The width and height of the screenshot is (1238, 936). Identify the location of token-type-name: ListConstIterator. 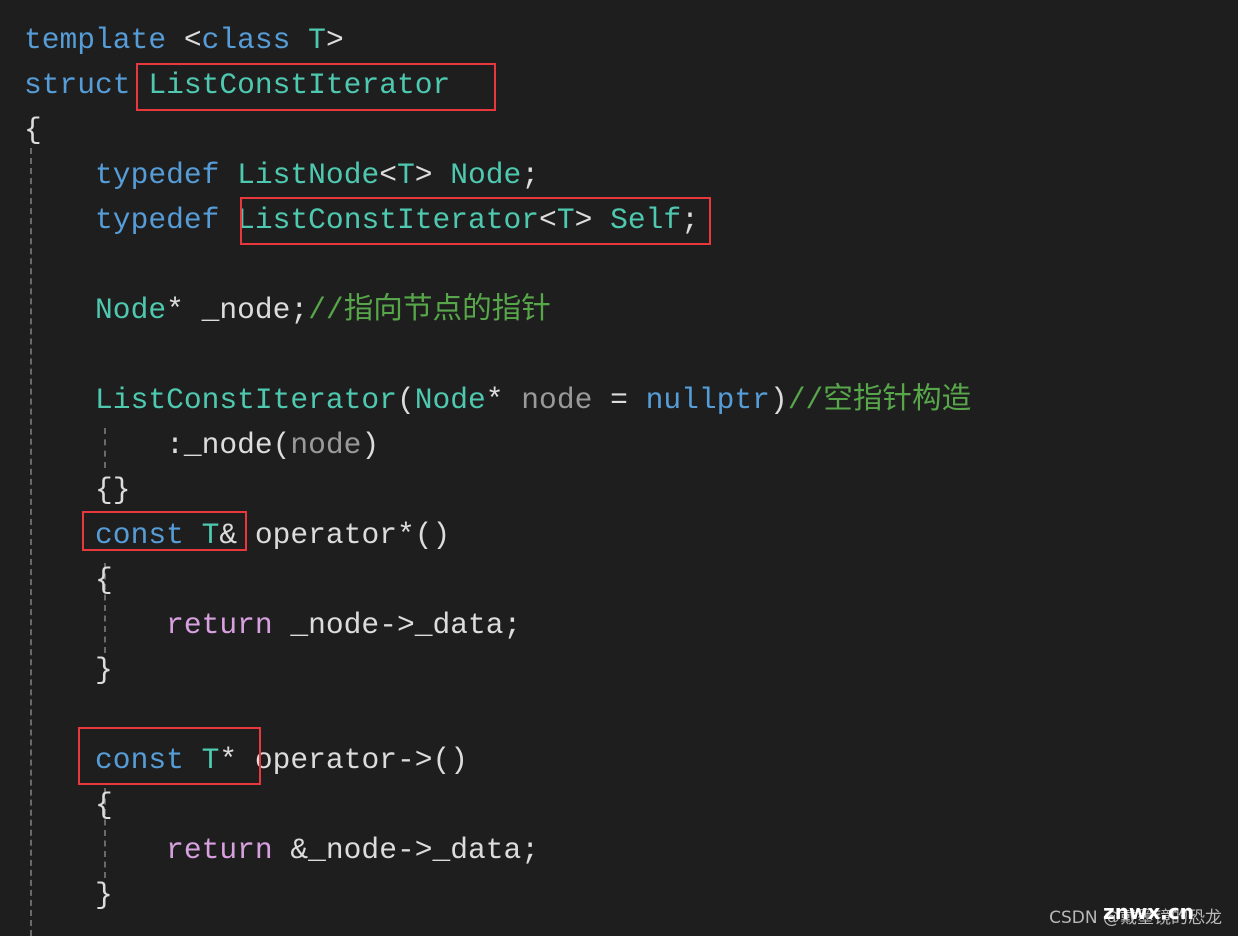
(246, 400).